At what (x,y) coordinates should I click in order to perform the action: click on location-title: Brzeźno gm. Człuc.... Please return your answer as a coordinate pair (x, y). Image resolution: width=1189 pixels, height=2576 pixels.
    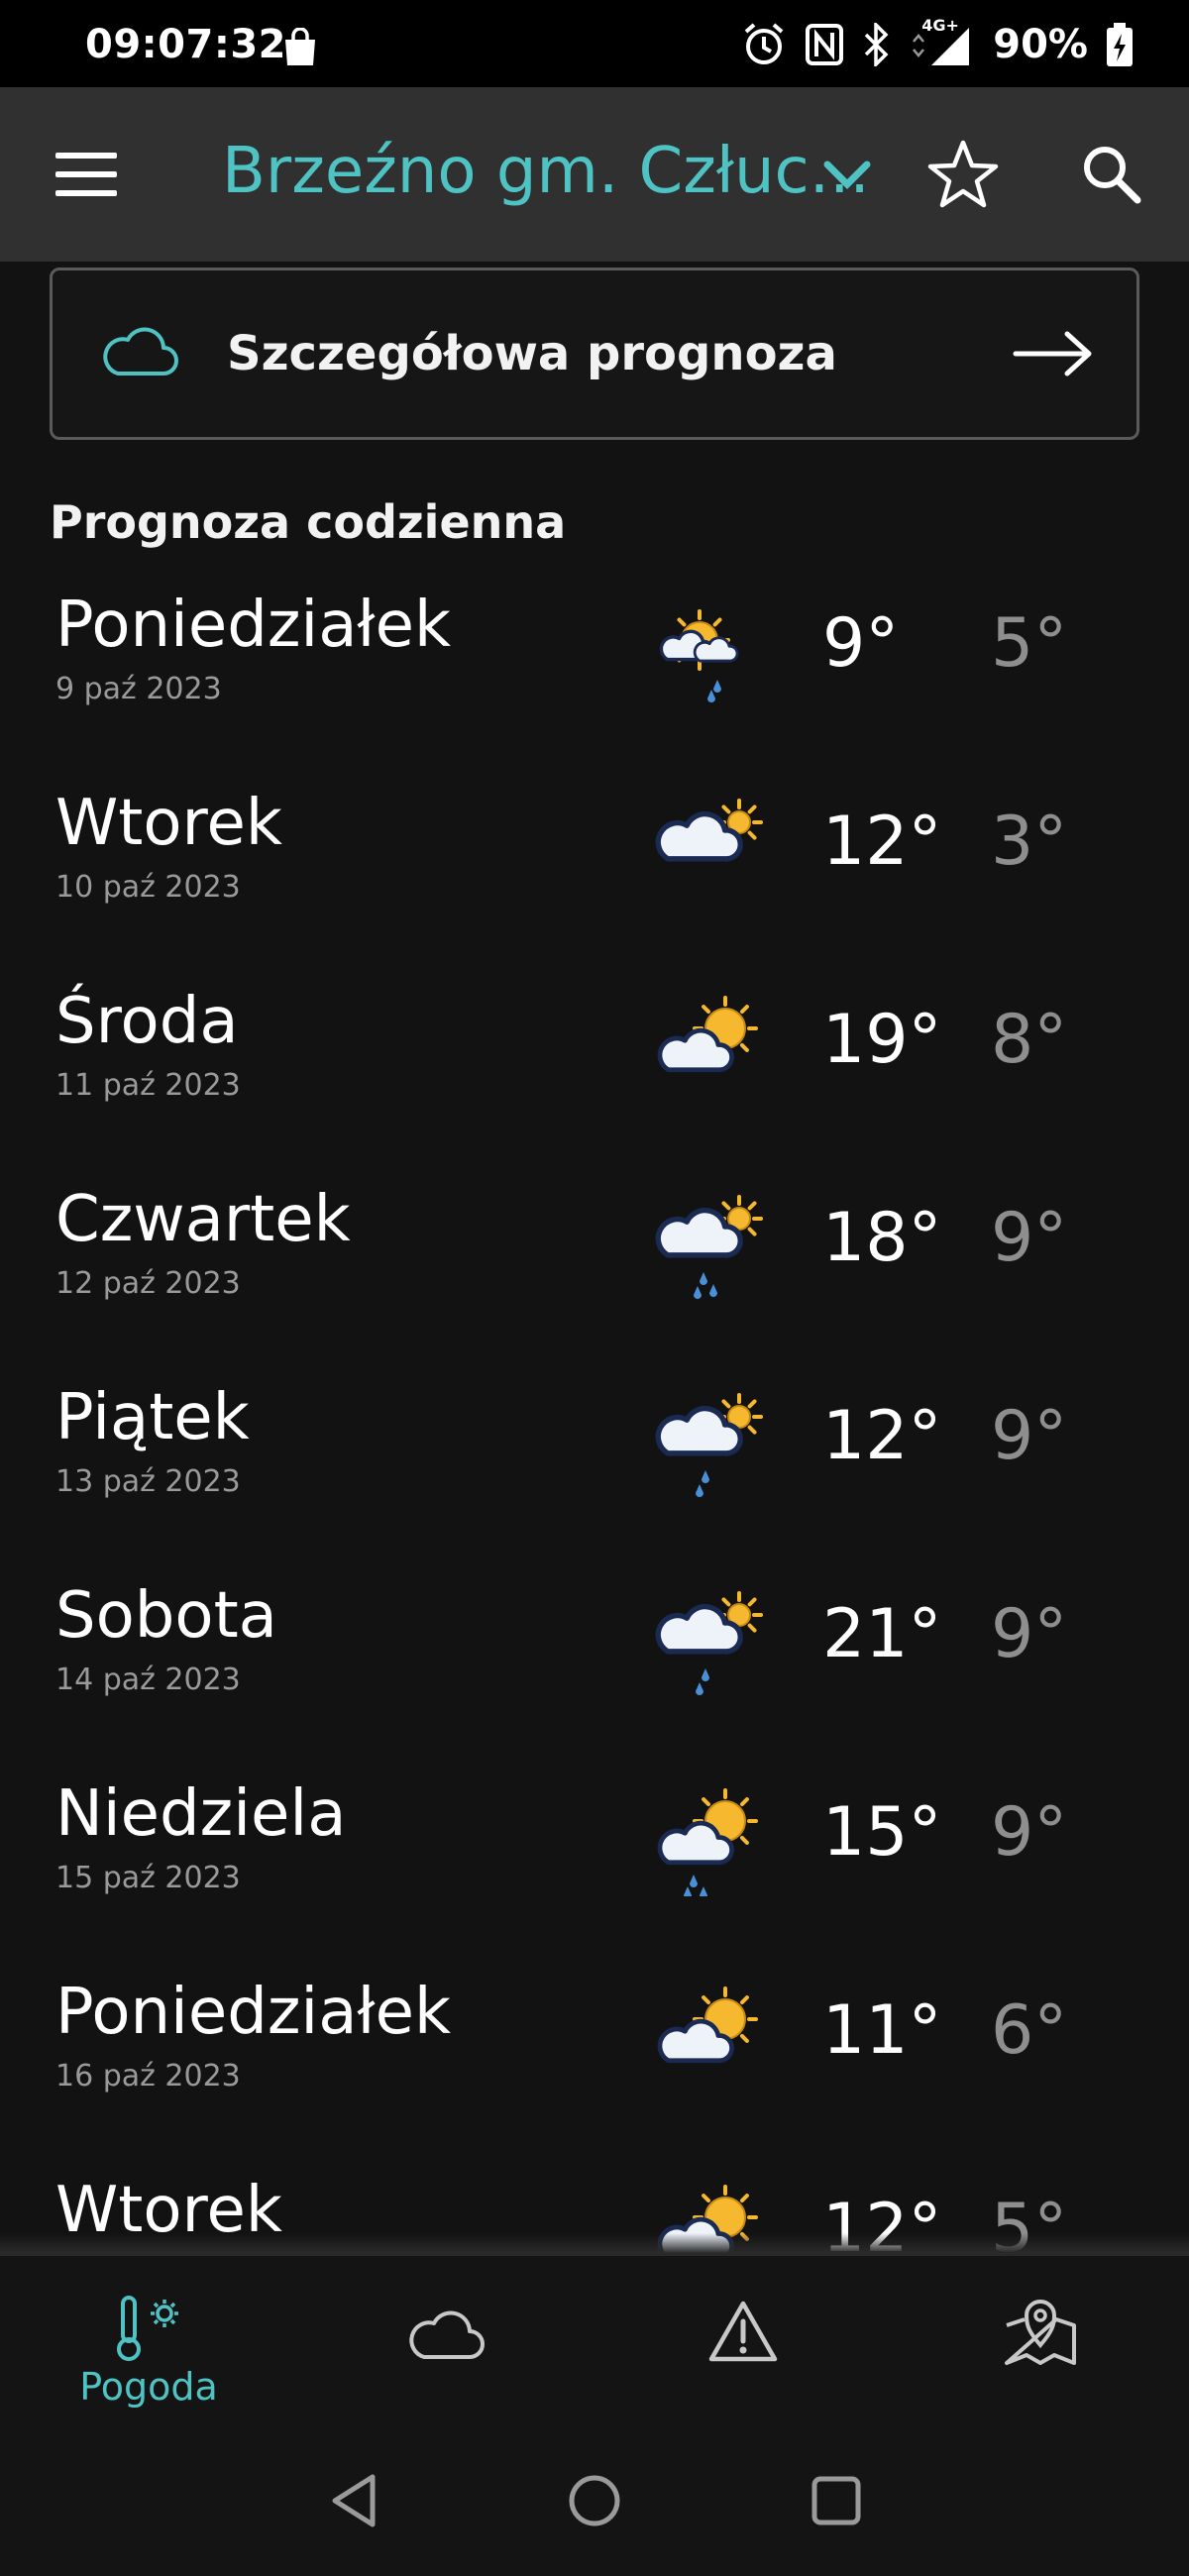
    Looking at the image, I should click on (546, 171).